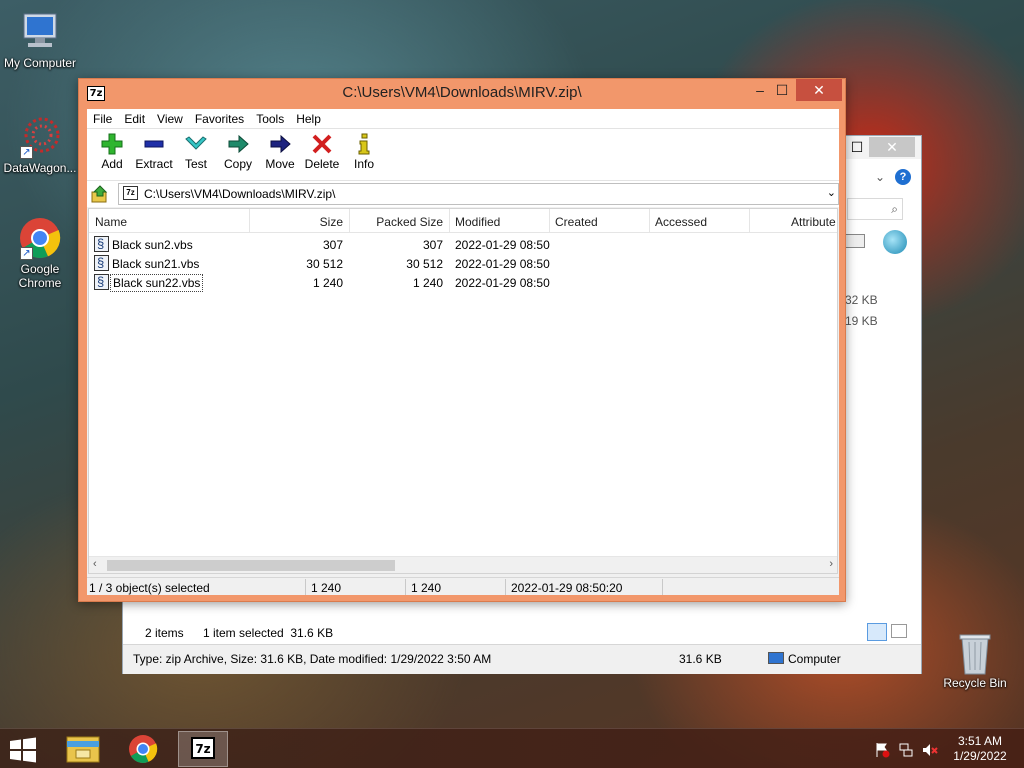 The width and height of the screenshot is (1024, 768). What do you see at coordinates (40, 63) in the screenshot?
I see `desktop-icon-label: My Computer` at bounding box center [40, 63].